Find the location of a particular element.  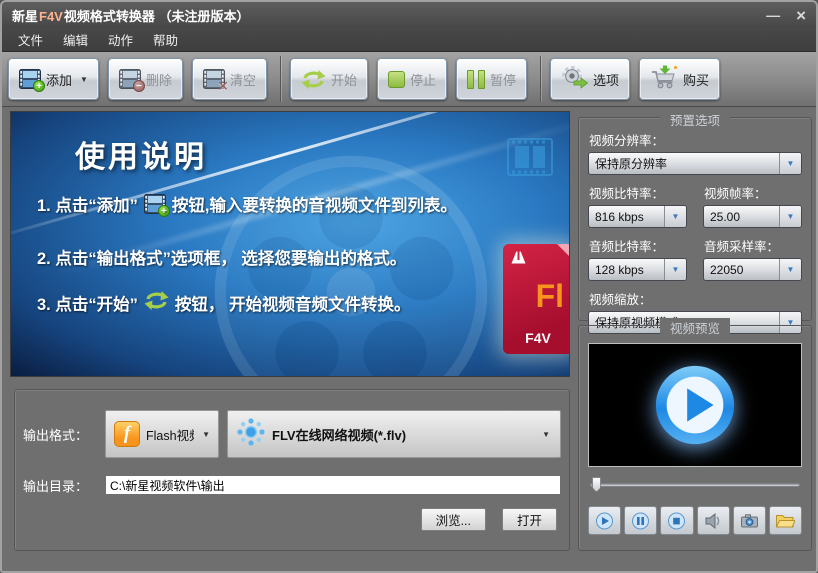

video-preview-screen is located at coordinates (695, 405).